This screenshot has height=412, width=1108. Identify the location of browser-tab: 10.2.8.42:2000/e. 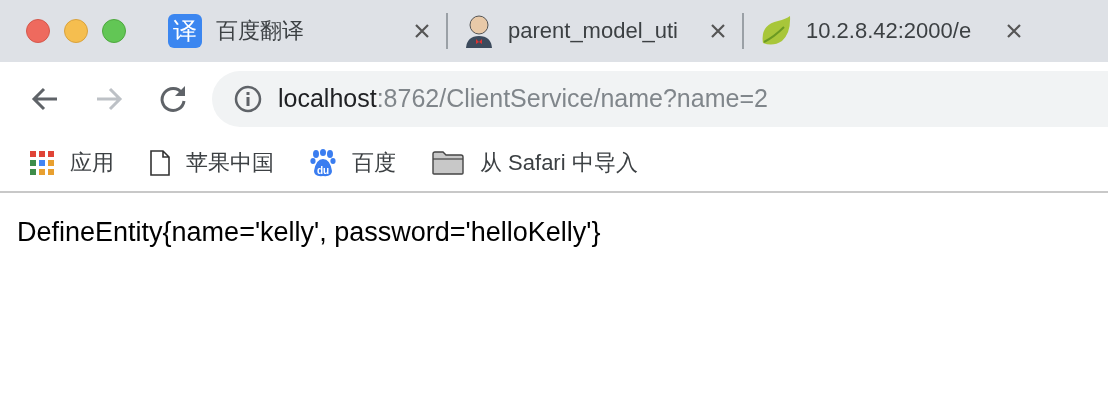
(891, 31).